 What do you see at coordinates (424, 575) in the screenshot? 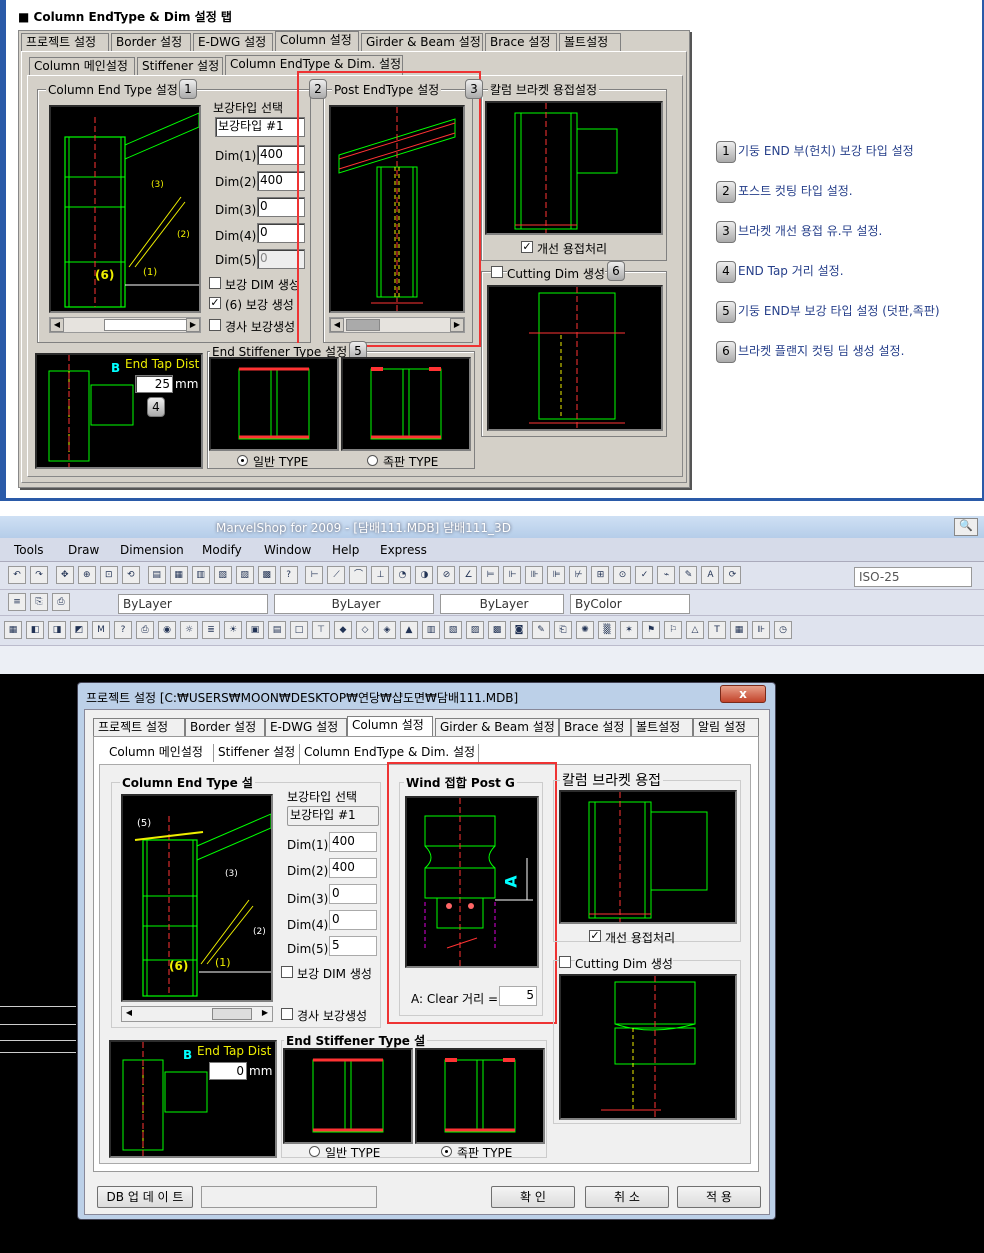
I see `dim-jog-icon: ◑` at bounding box center [424, 575].